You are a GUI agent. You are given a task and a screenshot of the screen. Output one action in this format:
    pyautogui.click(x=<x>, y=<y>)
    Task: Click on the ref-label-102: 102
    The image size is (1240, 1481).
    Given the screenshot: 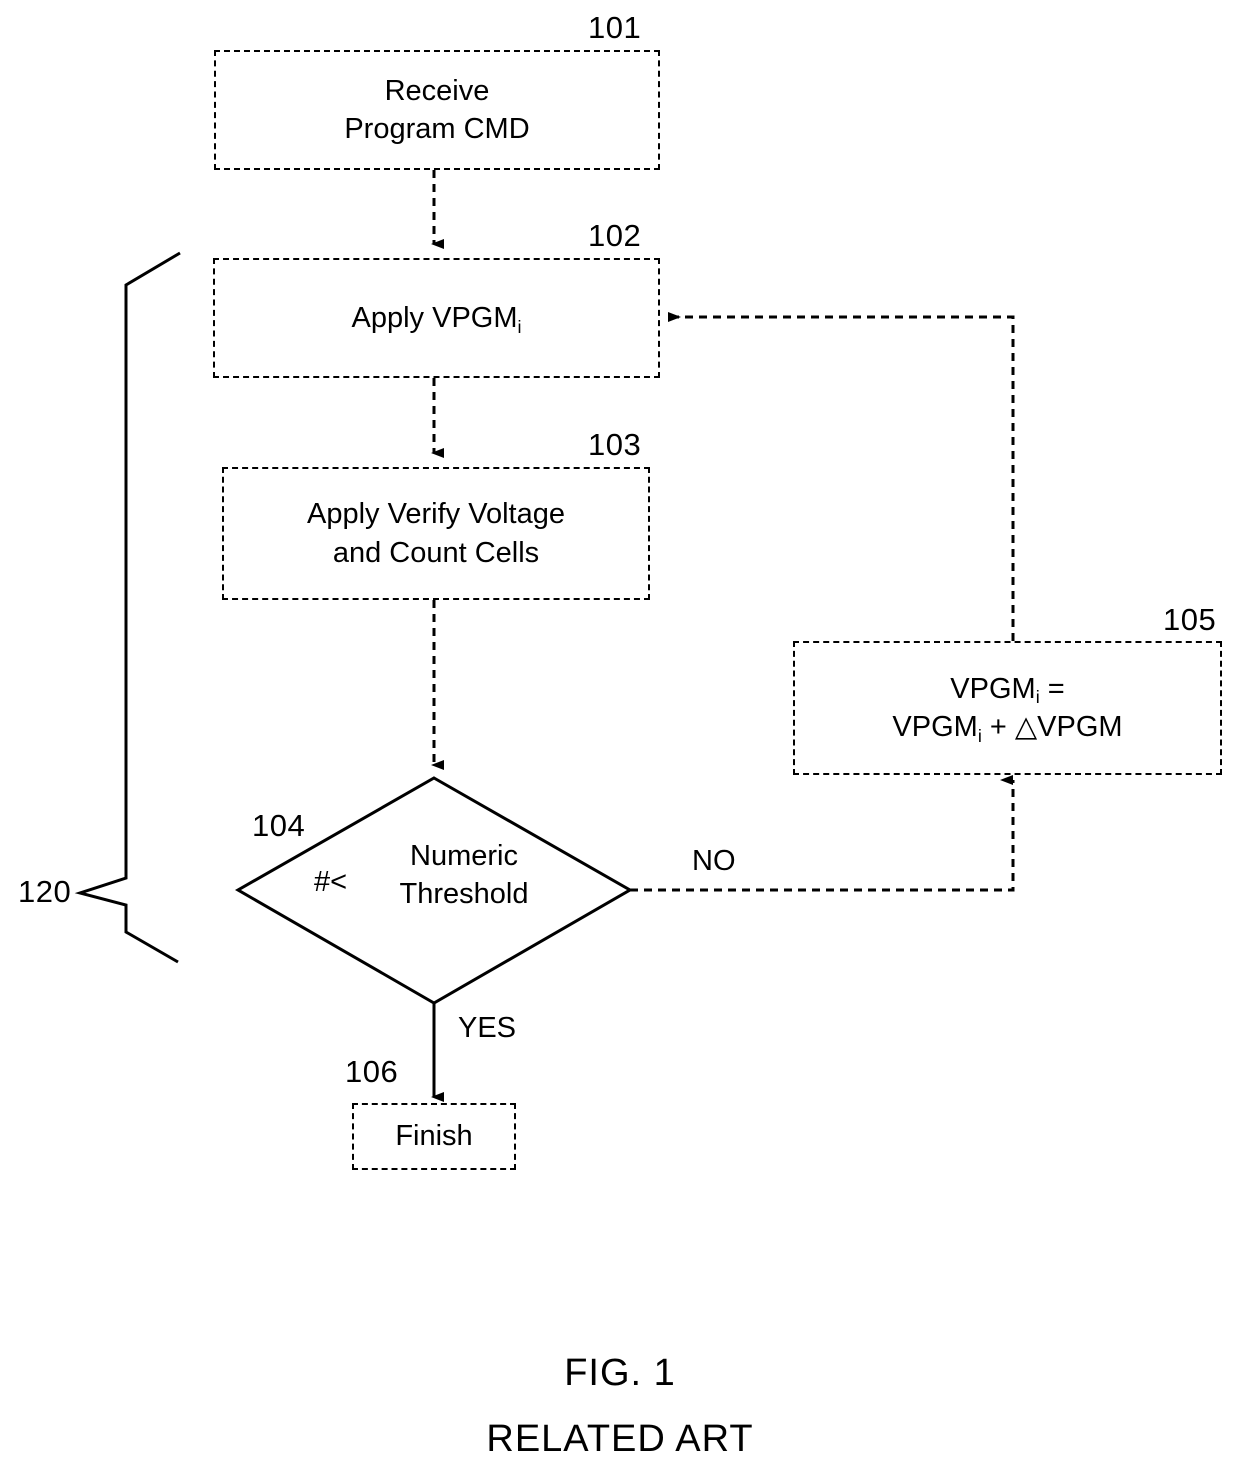 What is the action you would take?
    pyautogui.click(x=615, y=235)
    